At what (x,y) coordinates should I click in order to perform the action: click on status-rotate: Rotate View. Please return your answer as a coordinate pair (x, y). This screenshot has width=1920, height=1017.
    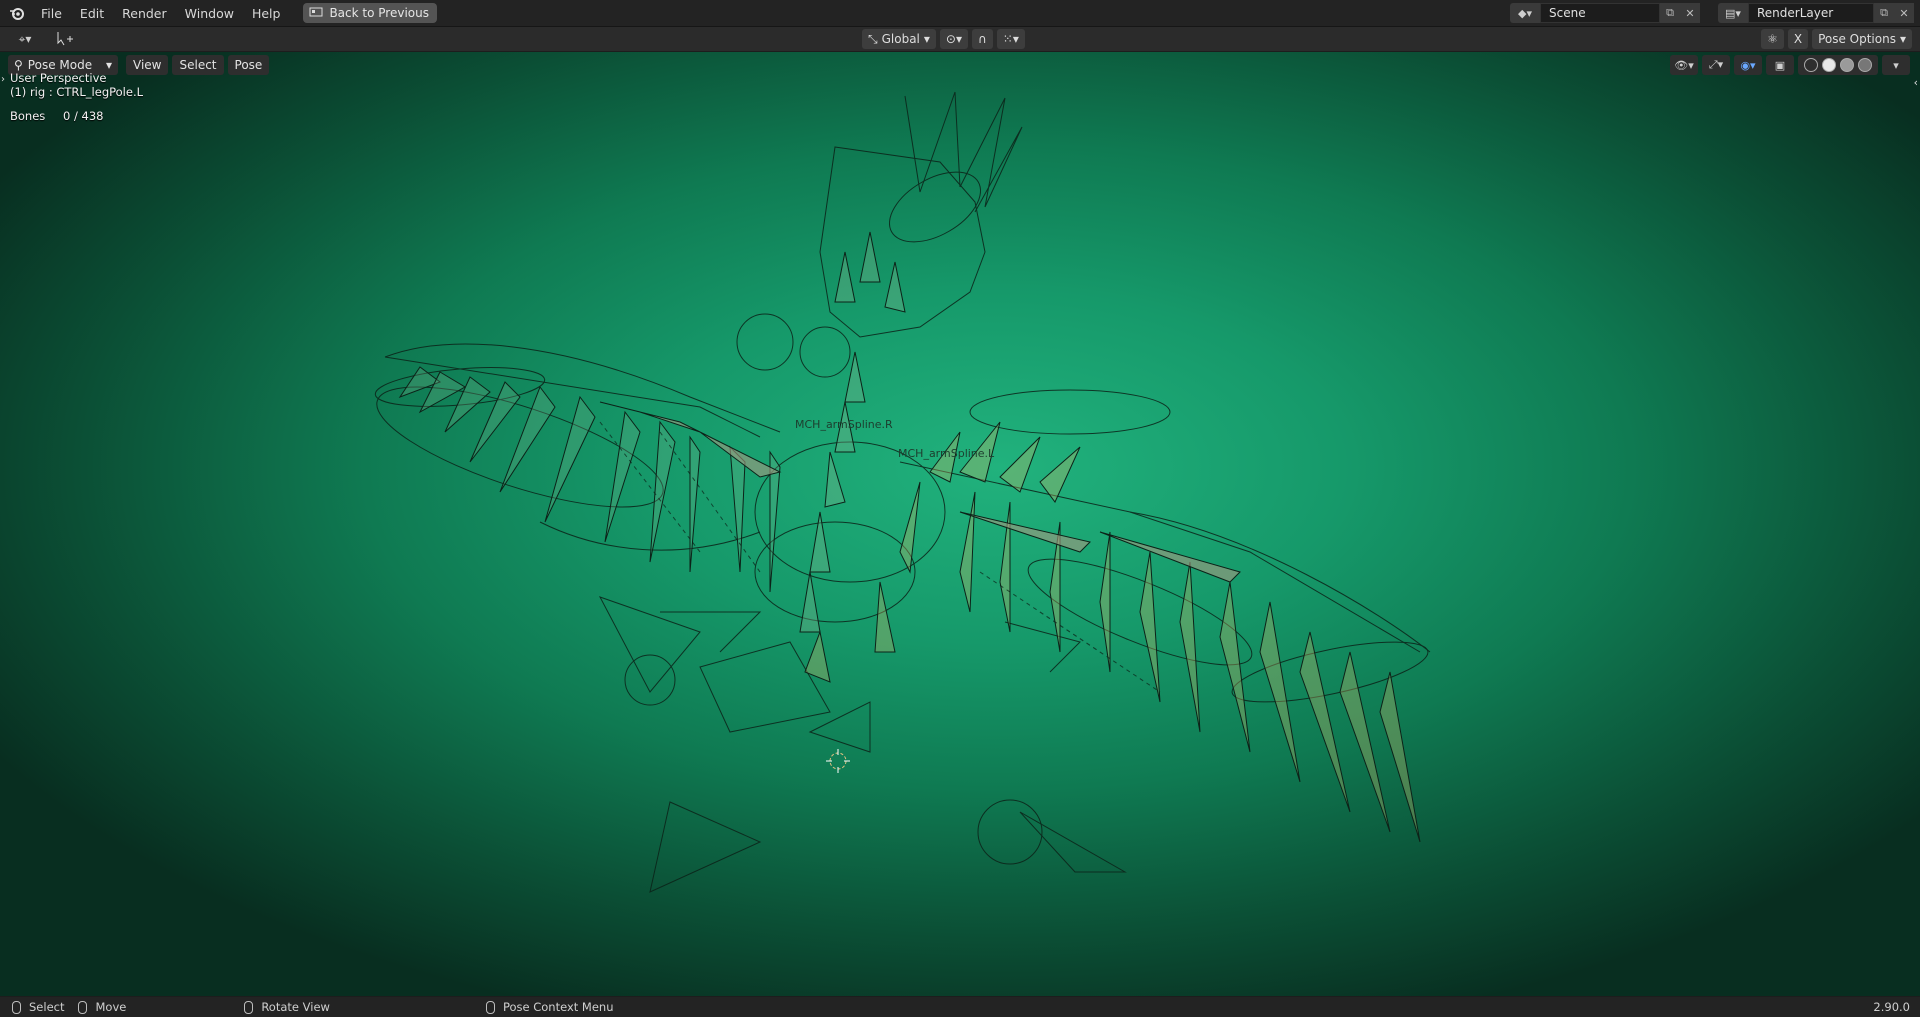
    Looking at the image, I should click on (287, 1007).